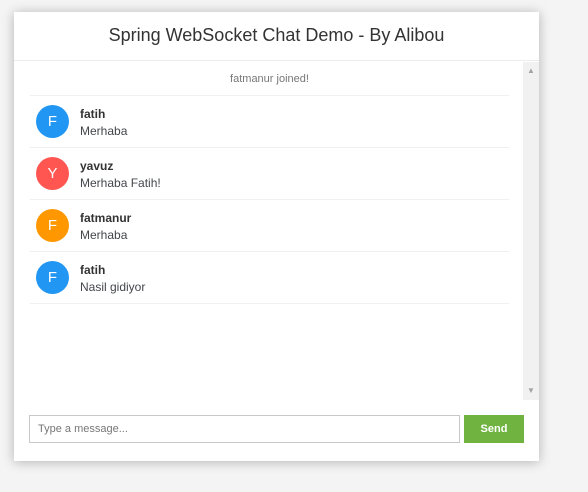  I want to click on vertical-scrollbar: ▲ ▼, so click(531, 231).